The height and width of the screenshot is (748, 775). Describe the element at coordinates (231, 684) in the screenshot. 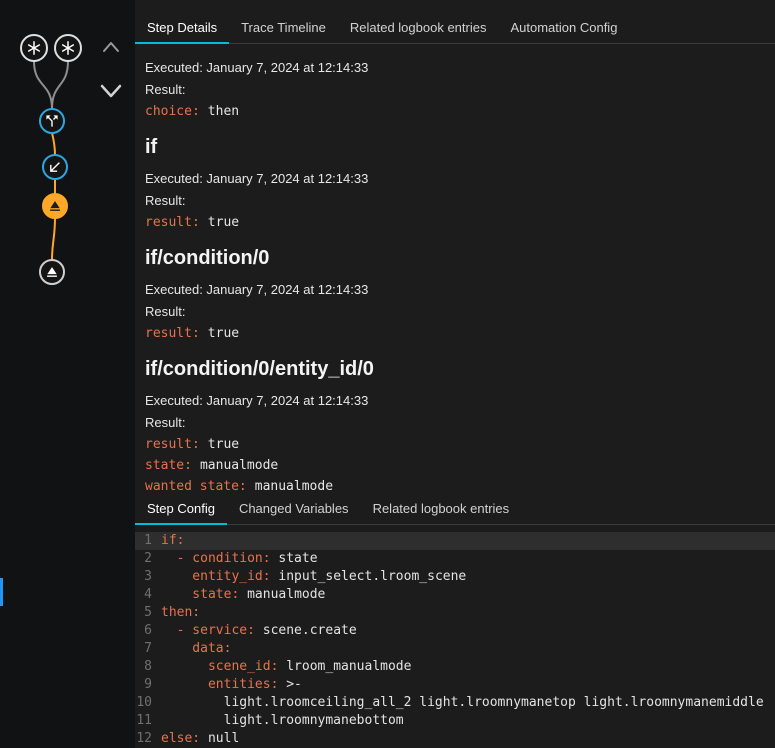

I see `code-line-content: entities: >-` at that location.